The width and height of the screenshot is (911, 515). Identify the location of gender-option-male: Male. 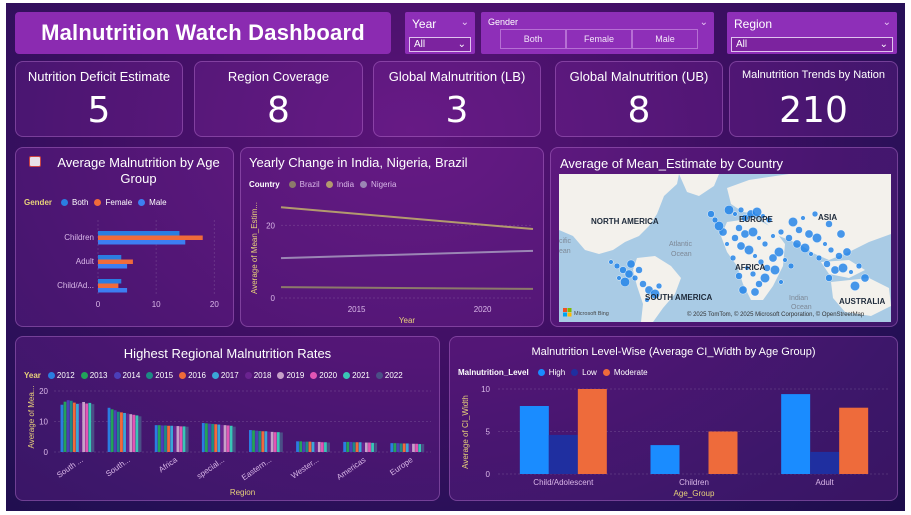
(665, 39).